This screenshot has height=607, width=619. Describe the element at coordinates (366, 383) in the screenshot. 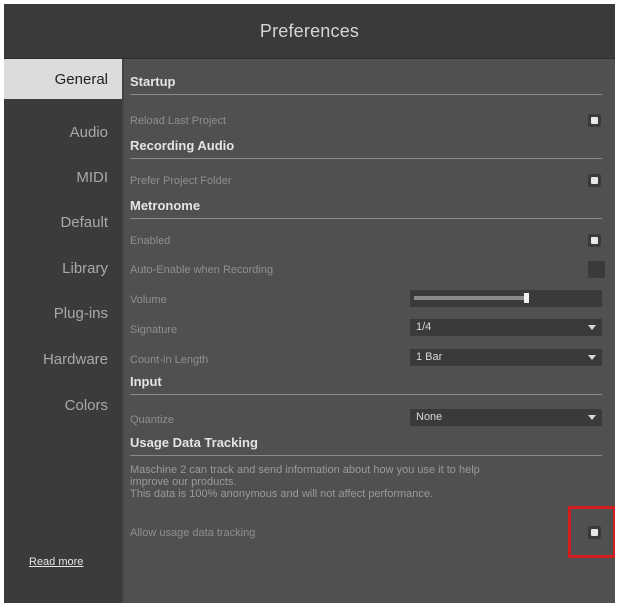

I see `section-input-title: Input` at that location.